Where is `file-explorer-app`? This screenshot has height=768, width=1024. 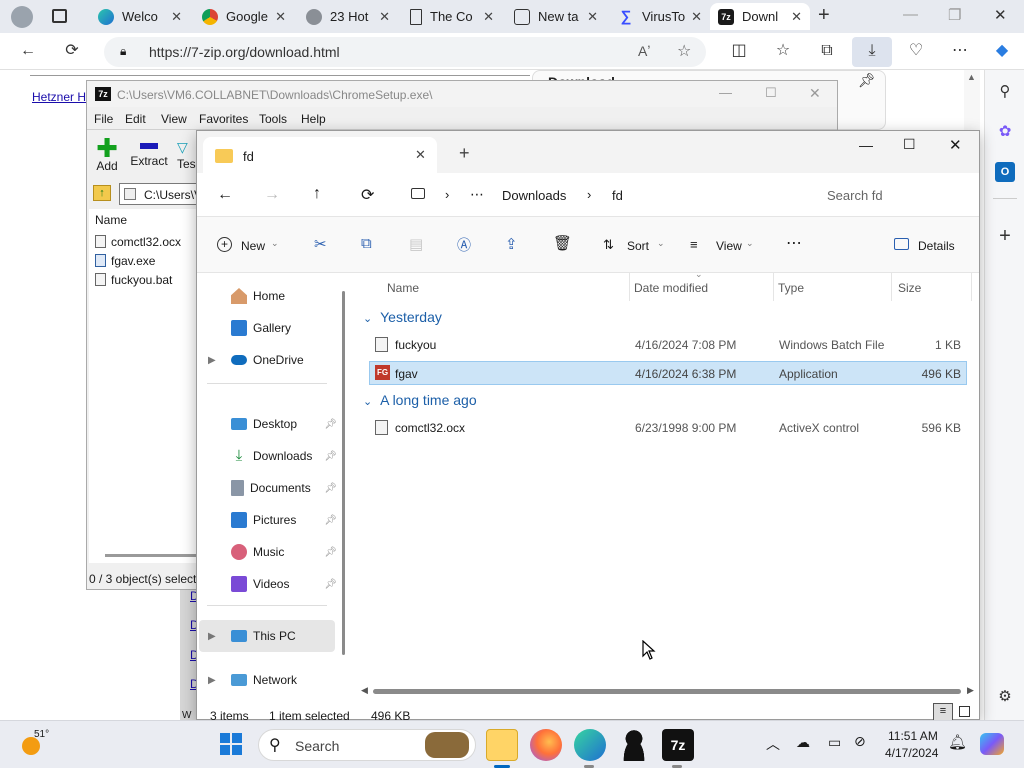
file-explorer-app is located at coordinates (502, 745).